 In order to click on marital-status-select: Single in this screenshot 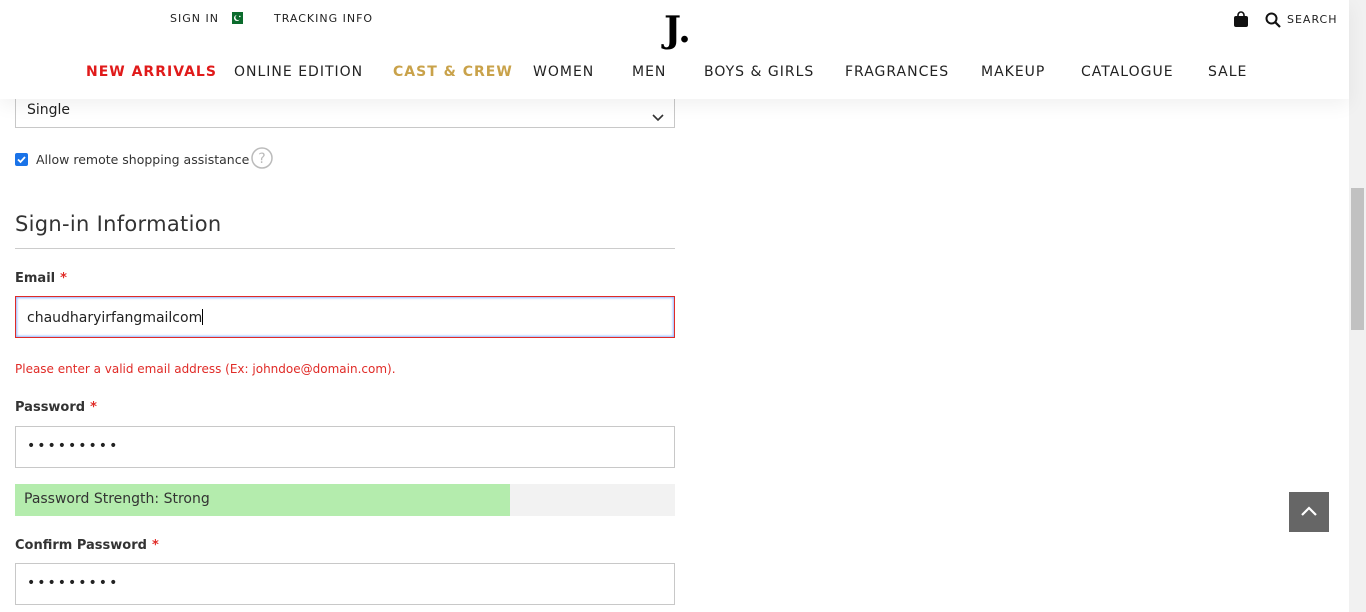, I will do `click(345, 111)`.